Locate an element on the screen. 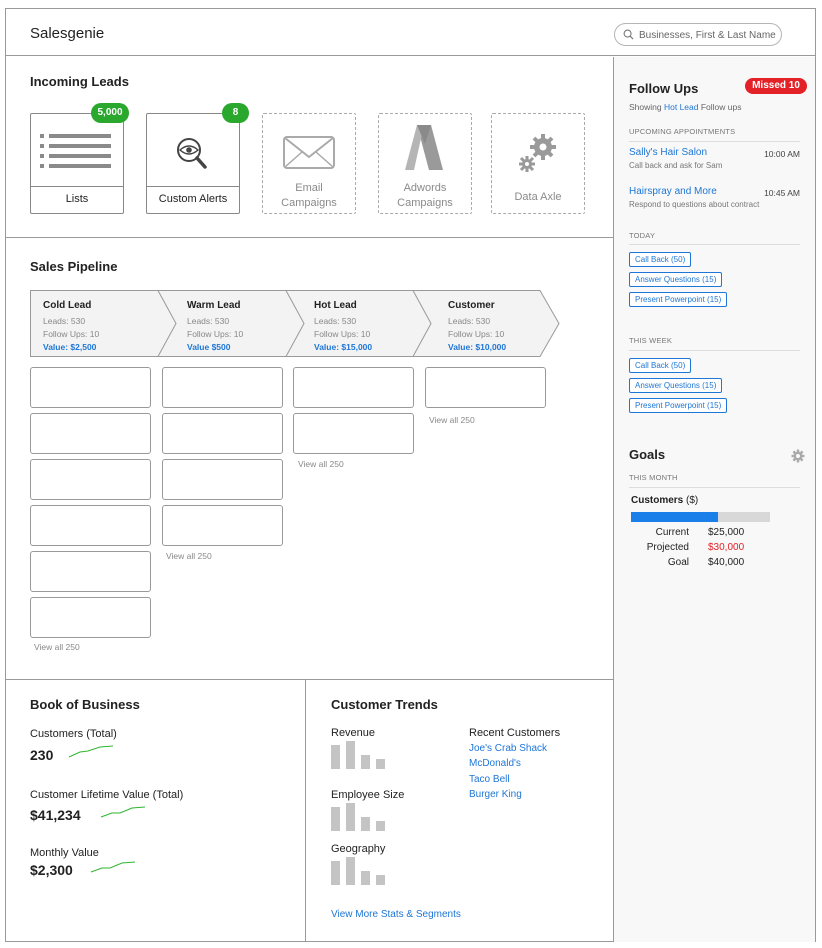  hot-lead-filter-link: Hot Lead is located at coordinates (681, 107).